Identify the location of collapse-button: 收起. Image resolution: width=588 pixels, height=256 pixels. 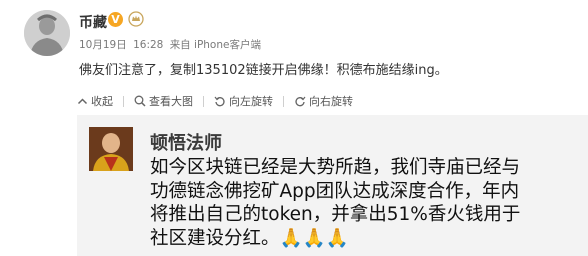
(95, 101).